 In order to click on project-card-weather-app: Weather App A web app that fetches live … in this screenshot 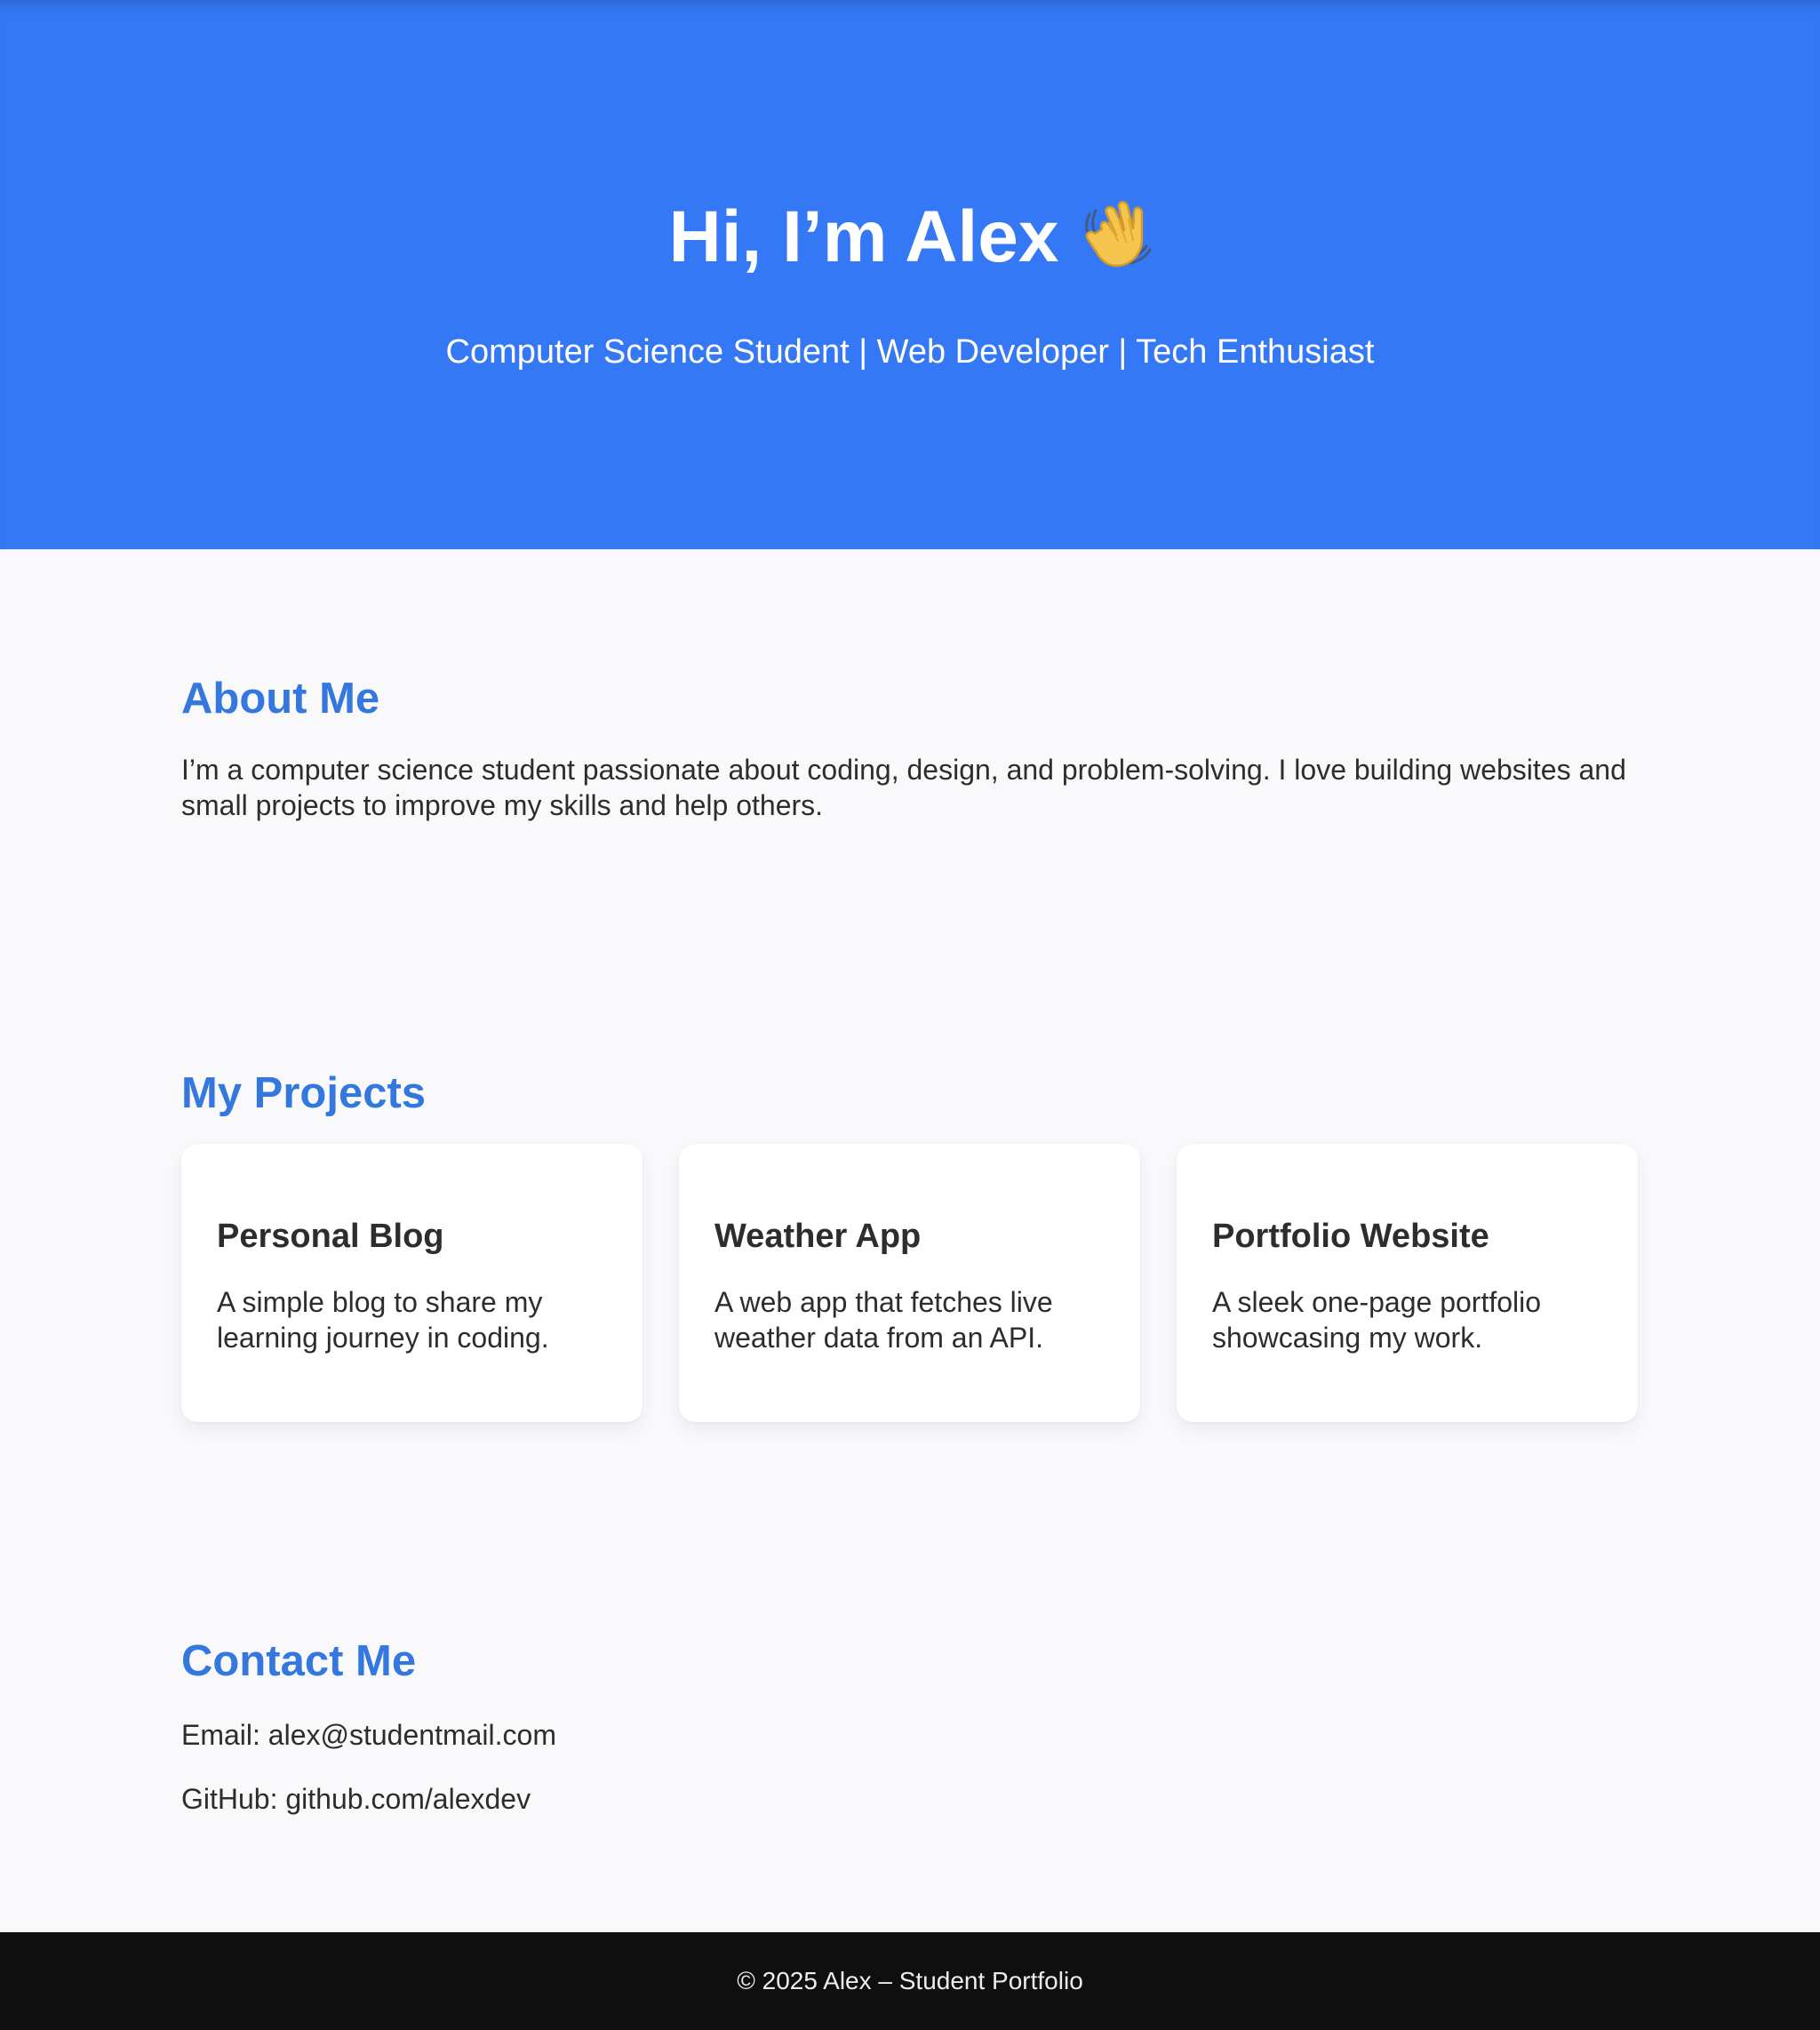, I will do `click(909, 1283)`.